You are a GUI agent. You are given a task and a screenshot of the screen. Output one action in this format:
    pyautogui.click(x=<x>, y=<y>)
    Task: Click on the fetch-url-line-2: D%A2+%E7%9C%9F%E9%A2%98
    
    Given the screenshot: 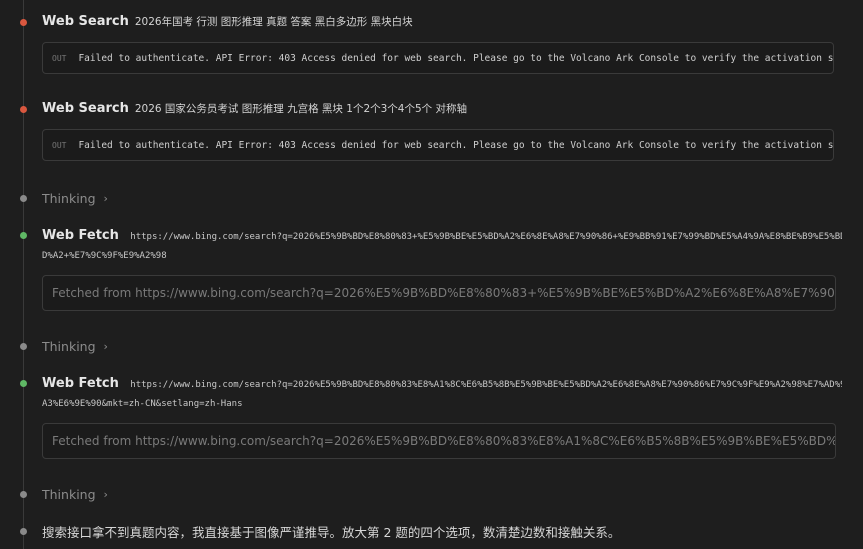 What is the action you would take?
    pyautogui.click(x=104, y=256)
    